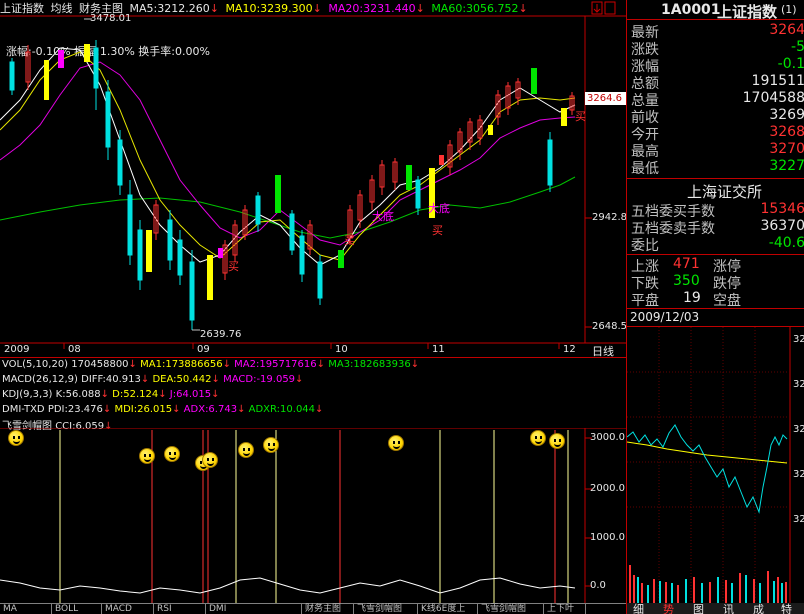 The width and height of the screenshot is (804, 614). What do you see at coordinates (40, 379) in the screenshot?
I see `macd-label: MACD(26,12,9)` at bounding box center [40, 379].